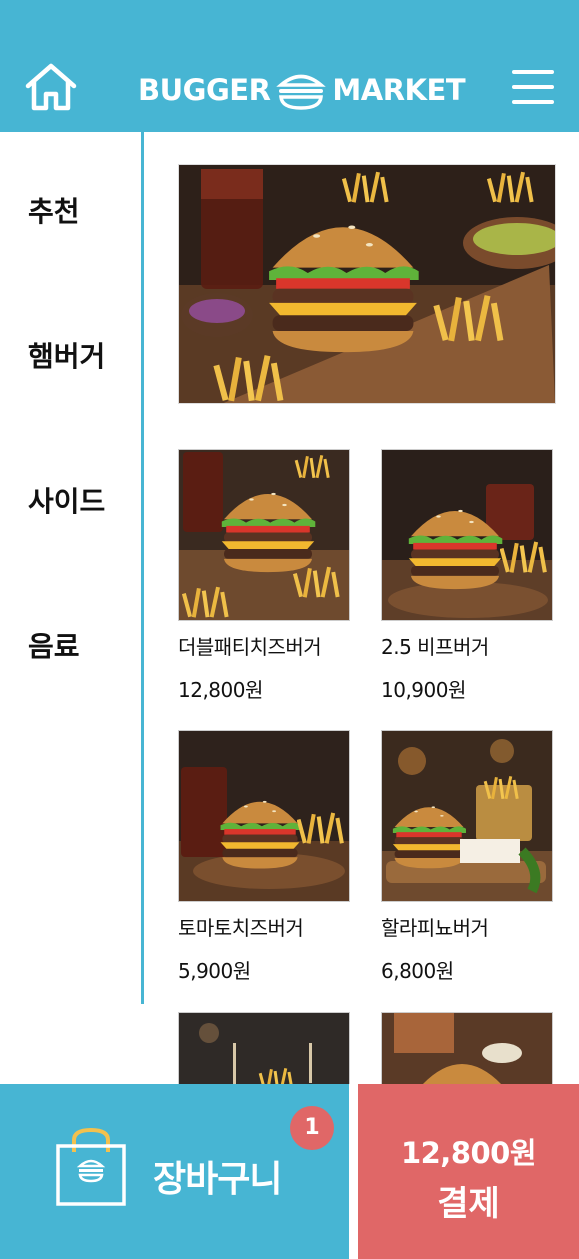 Image resolution: width=579 pixels, height=1259 pixels. What do you see at coordinates (204, 90) in the screenshot?
I see `logo-text-left: BUGGER` at bounding box center [204, 90].